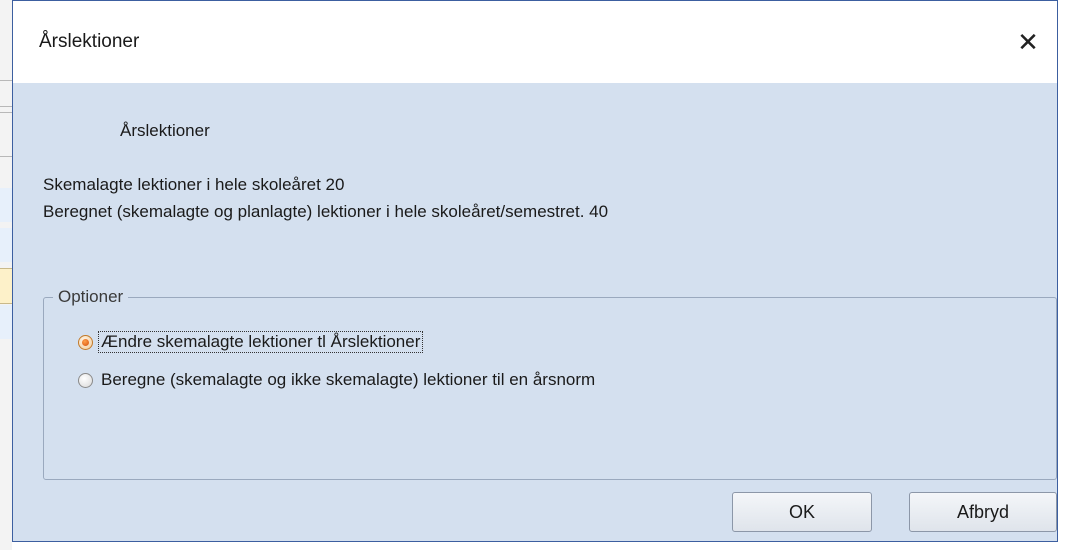  I want to click on close-icon: ✕, so click(1028, 41).